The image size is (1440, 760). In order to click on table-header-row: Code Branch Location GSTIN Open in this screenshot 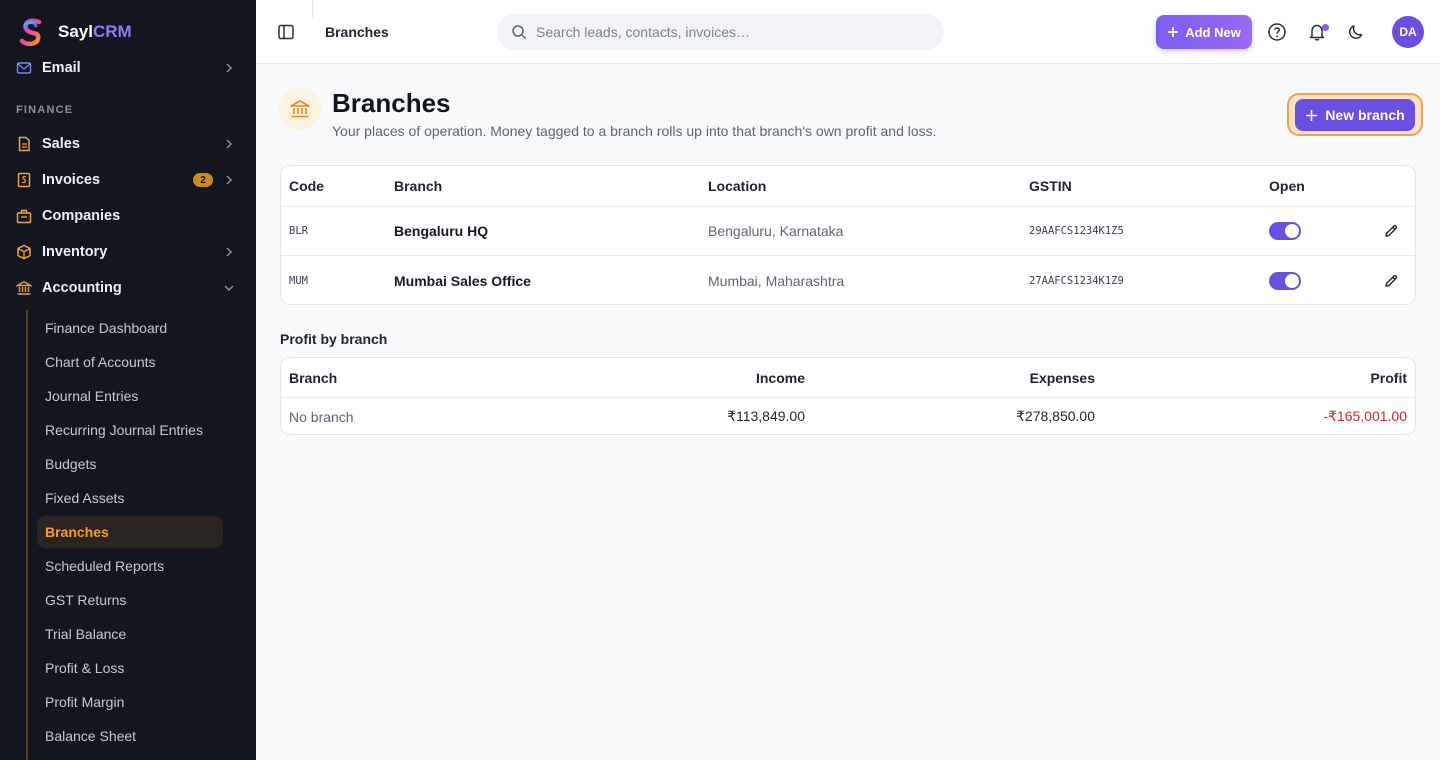, I will do `click(848, 186)`.